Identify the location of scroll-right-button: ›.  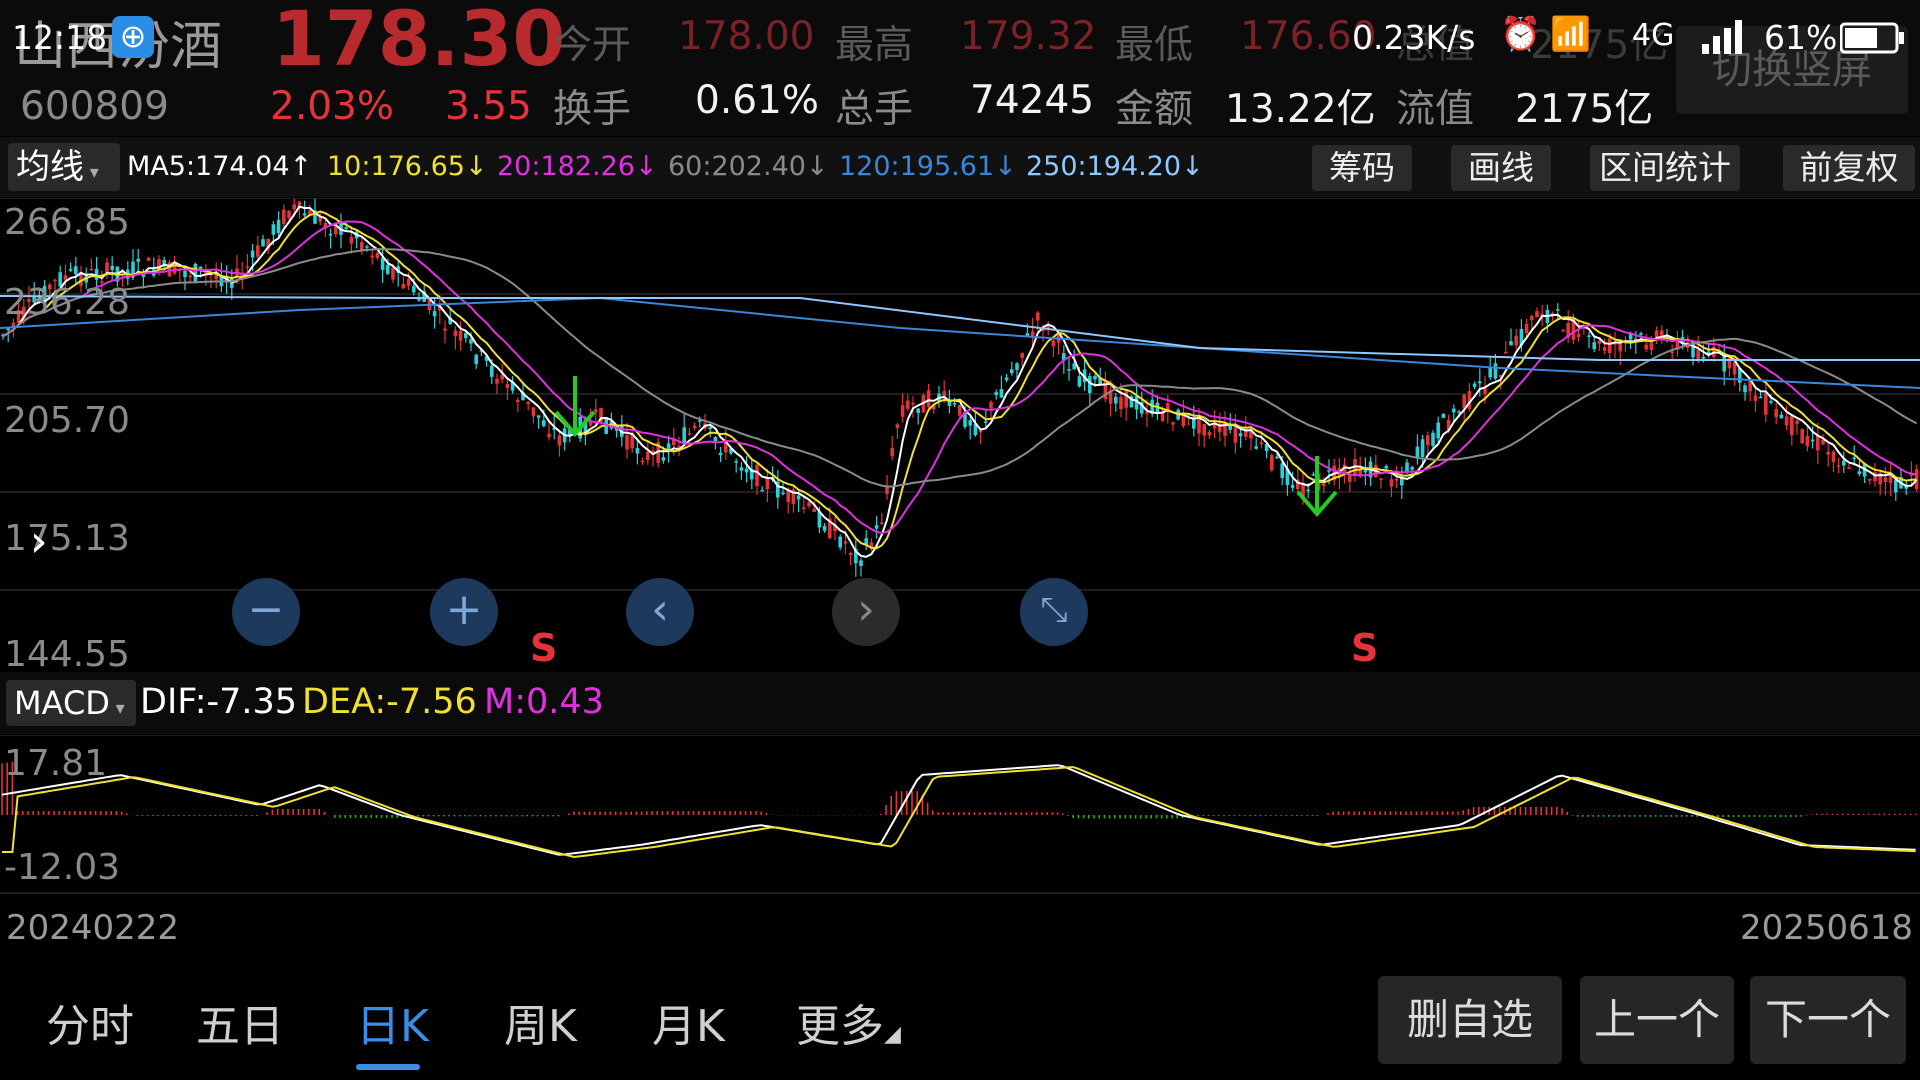
(866, 612).